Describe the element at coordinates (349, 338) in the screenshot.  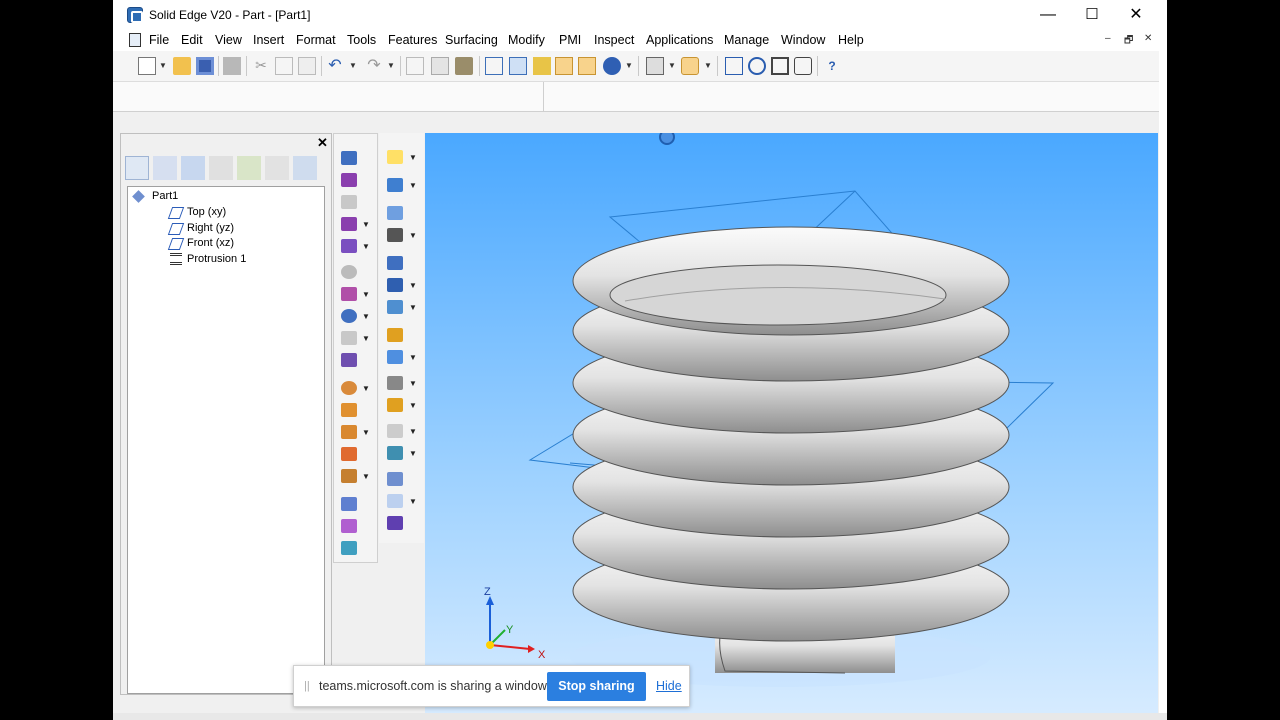
I see `rib-icon` at that location.